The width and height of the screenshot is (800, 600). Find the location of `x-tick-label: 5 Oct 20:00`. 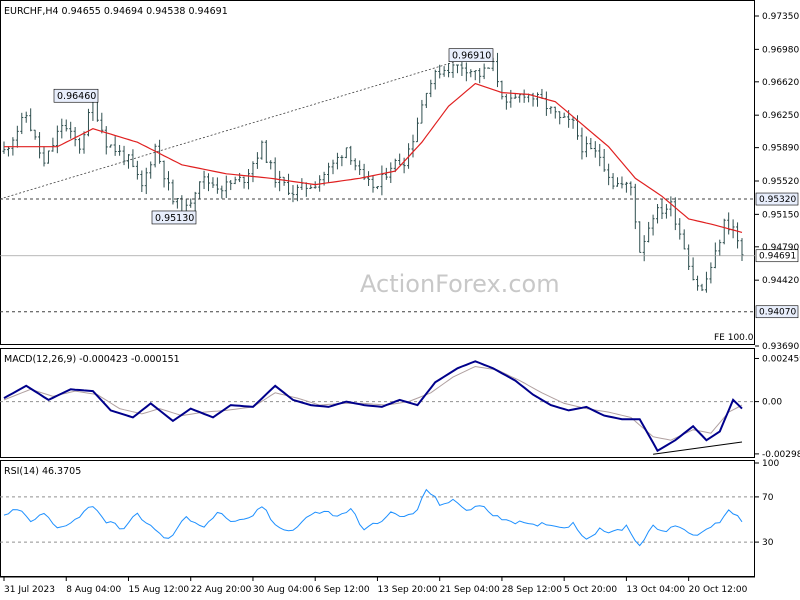

x-tick-label: 5 Oct 20:00 is located at coordinates (590, 590).